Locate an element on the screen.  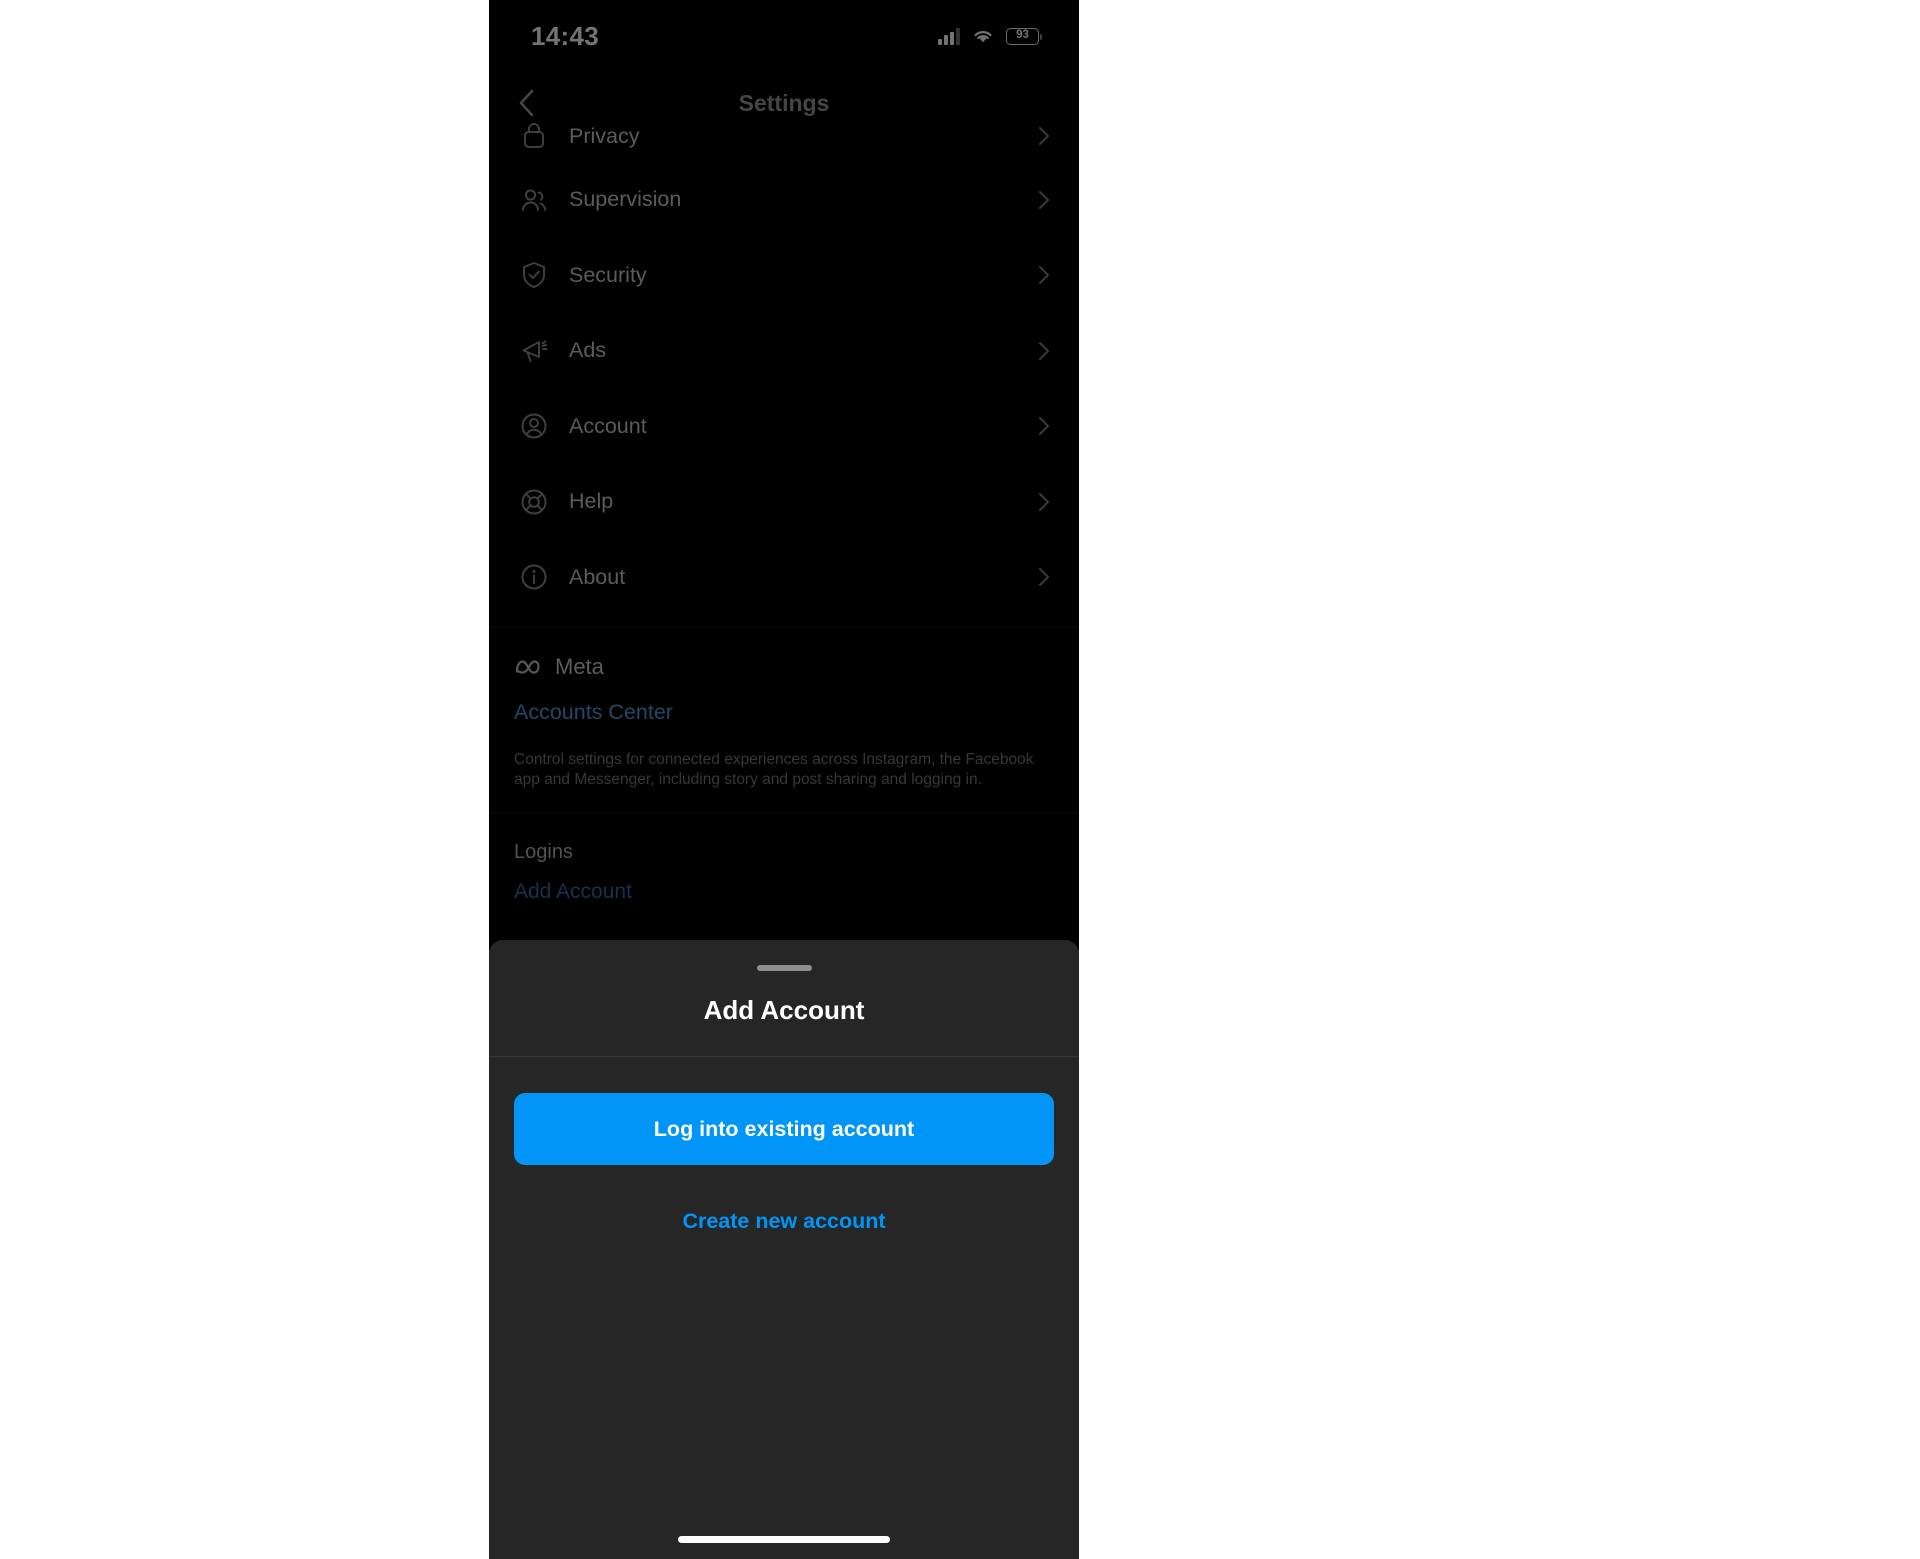
settings-row-ads: Ads is located at coordinates (784, 351).